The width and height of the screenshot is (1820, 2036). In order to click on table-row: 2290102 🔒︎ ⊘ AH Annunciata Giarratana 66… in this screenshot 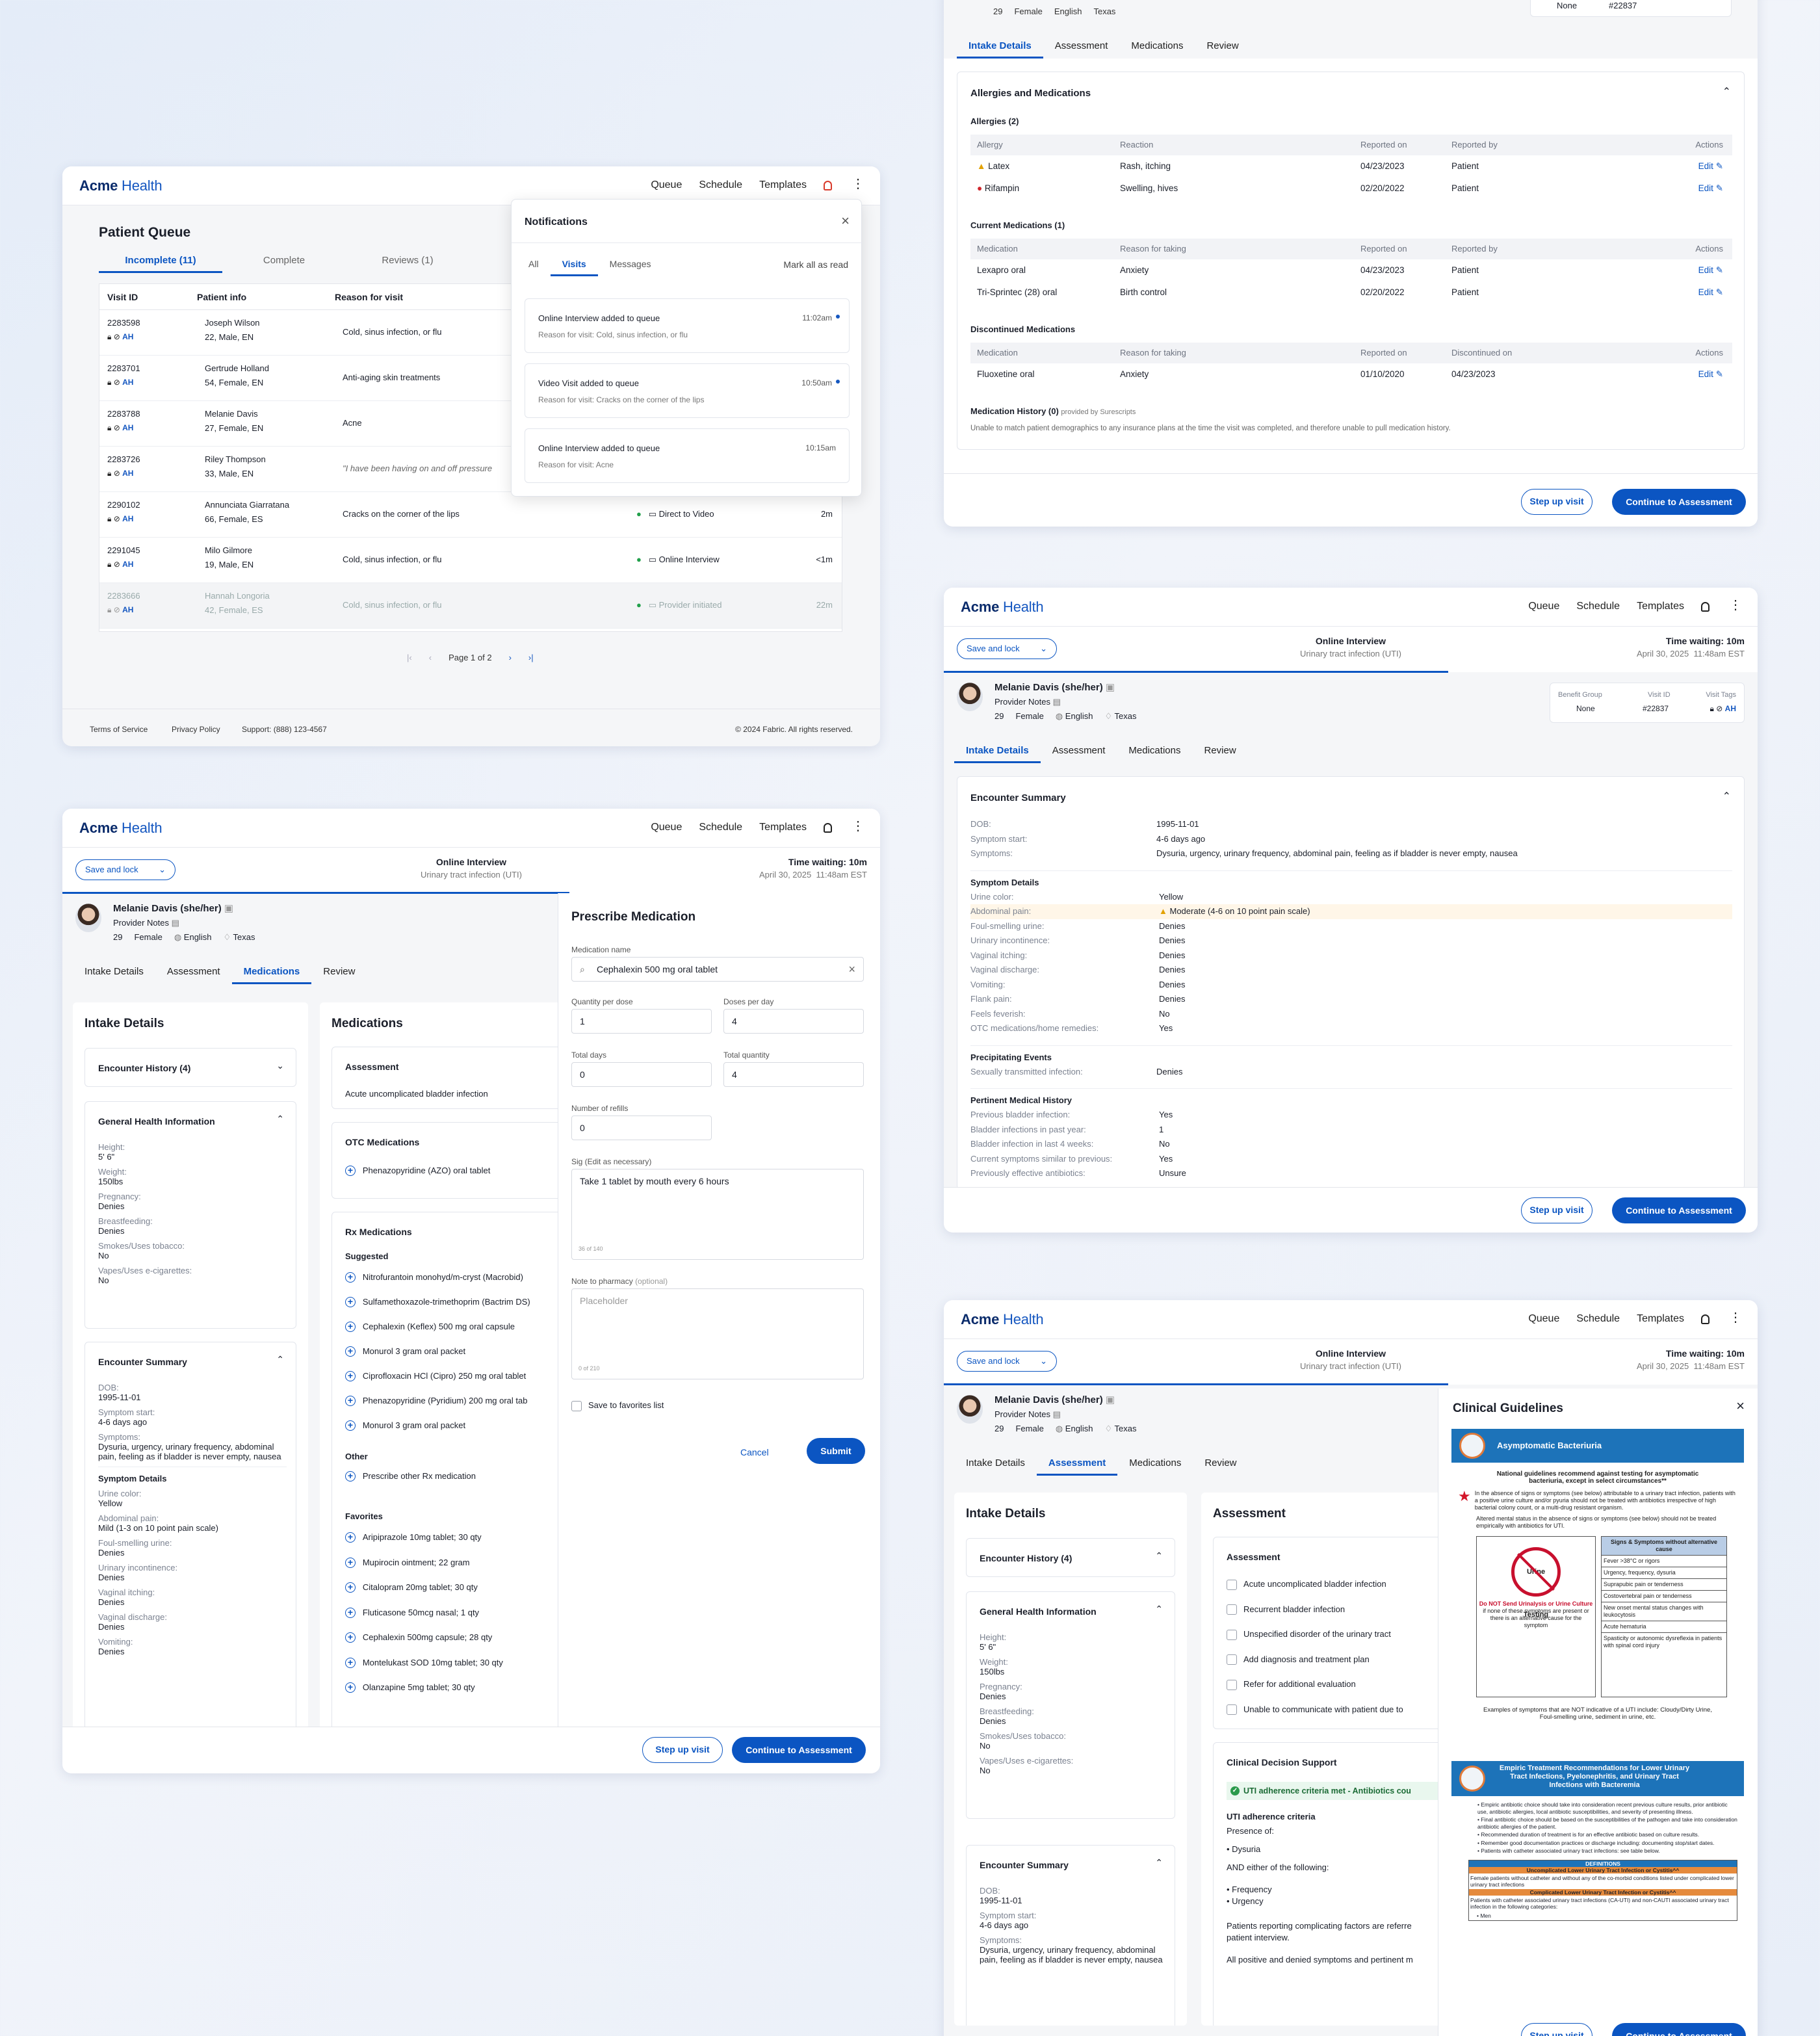, I will do `click(471, 515)`.